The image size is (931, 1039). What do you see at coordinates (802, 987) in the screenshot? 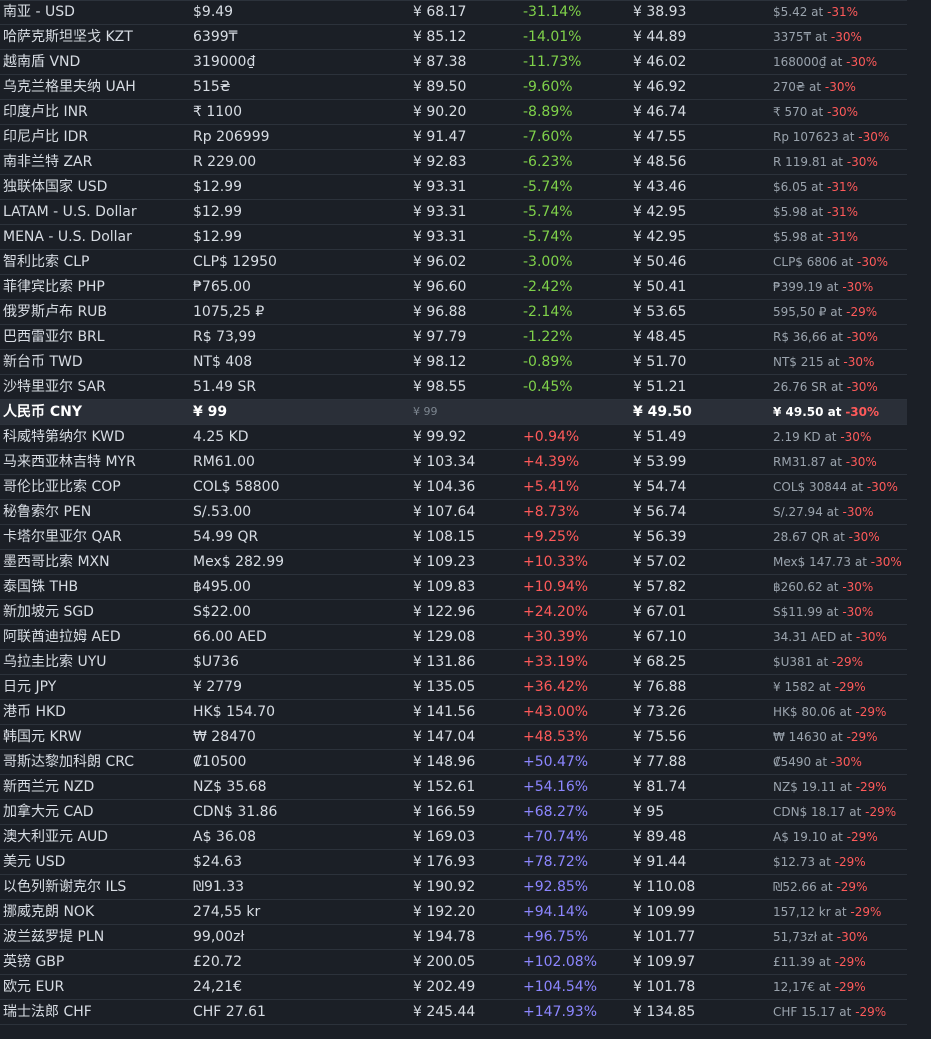
I see `discount-note-price: 12,17€ at` at bounding box center [802, 987].